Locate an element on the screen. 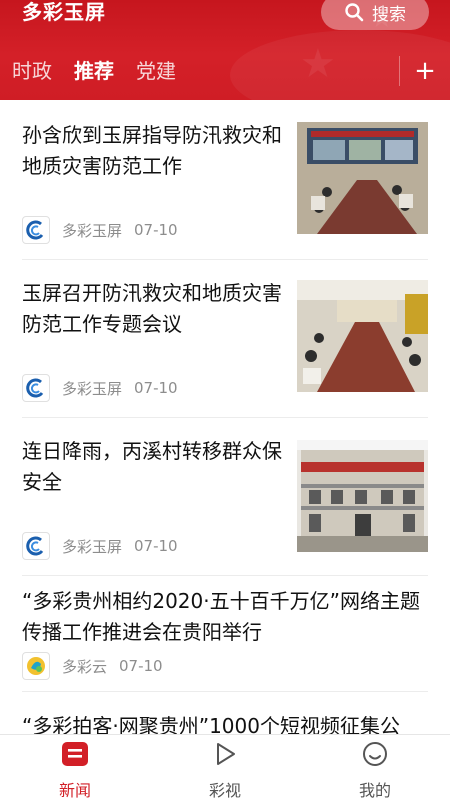 The image size is (450, 800). article-title: 孙含欣到玉屏指导防汛救灾和地质灾害防范工作 is located at coordinates (152, 150).